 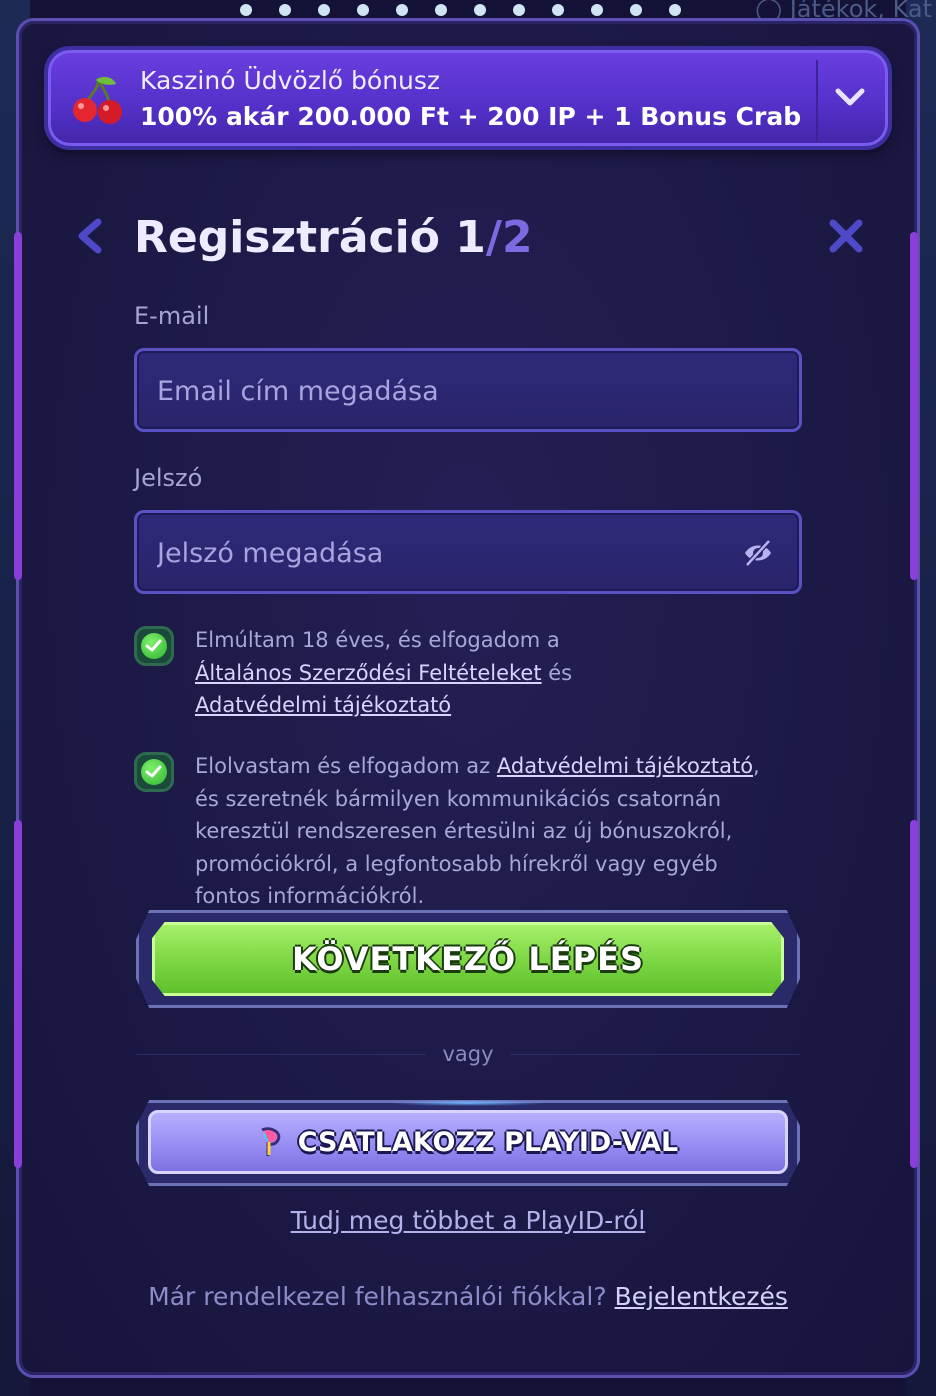 What do you see at coordinates (758, 553) in the screenshot?
I see `eye-off-icon` at bounding box center [758, 553].